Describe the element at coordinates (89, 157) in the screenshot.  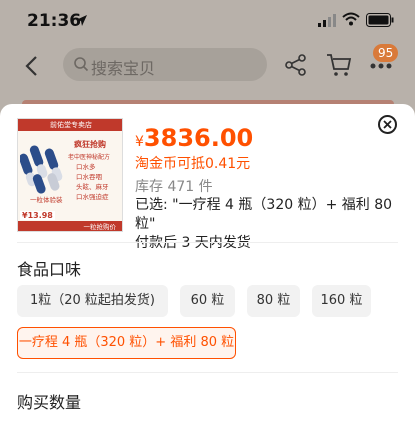
I see `thumbnail-sub: 老中医神秘配方` at that location.